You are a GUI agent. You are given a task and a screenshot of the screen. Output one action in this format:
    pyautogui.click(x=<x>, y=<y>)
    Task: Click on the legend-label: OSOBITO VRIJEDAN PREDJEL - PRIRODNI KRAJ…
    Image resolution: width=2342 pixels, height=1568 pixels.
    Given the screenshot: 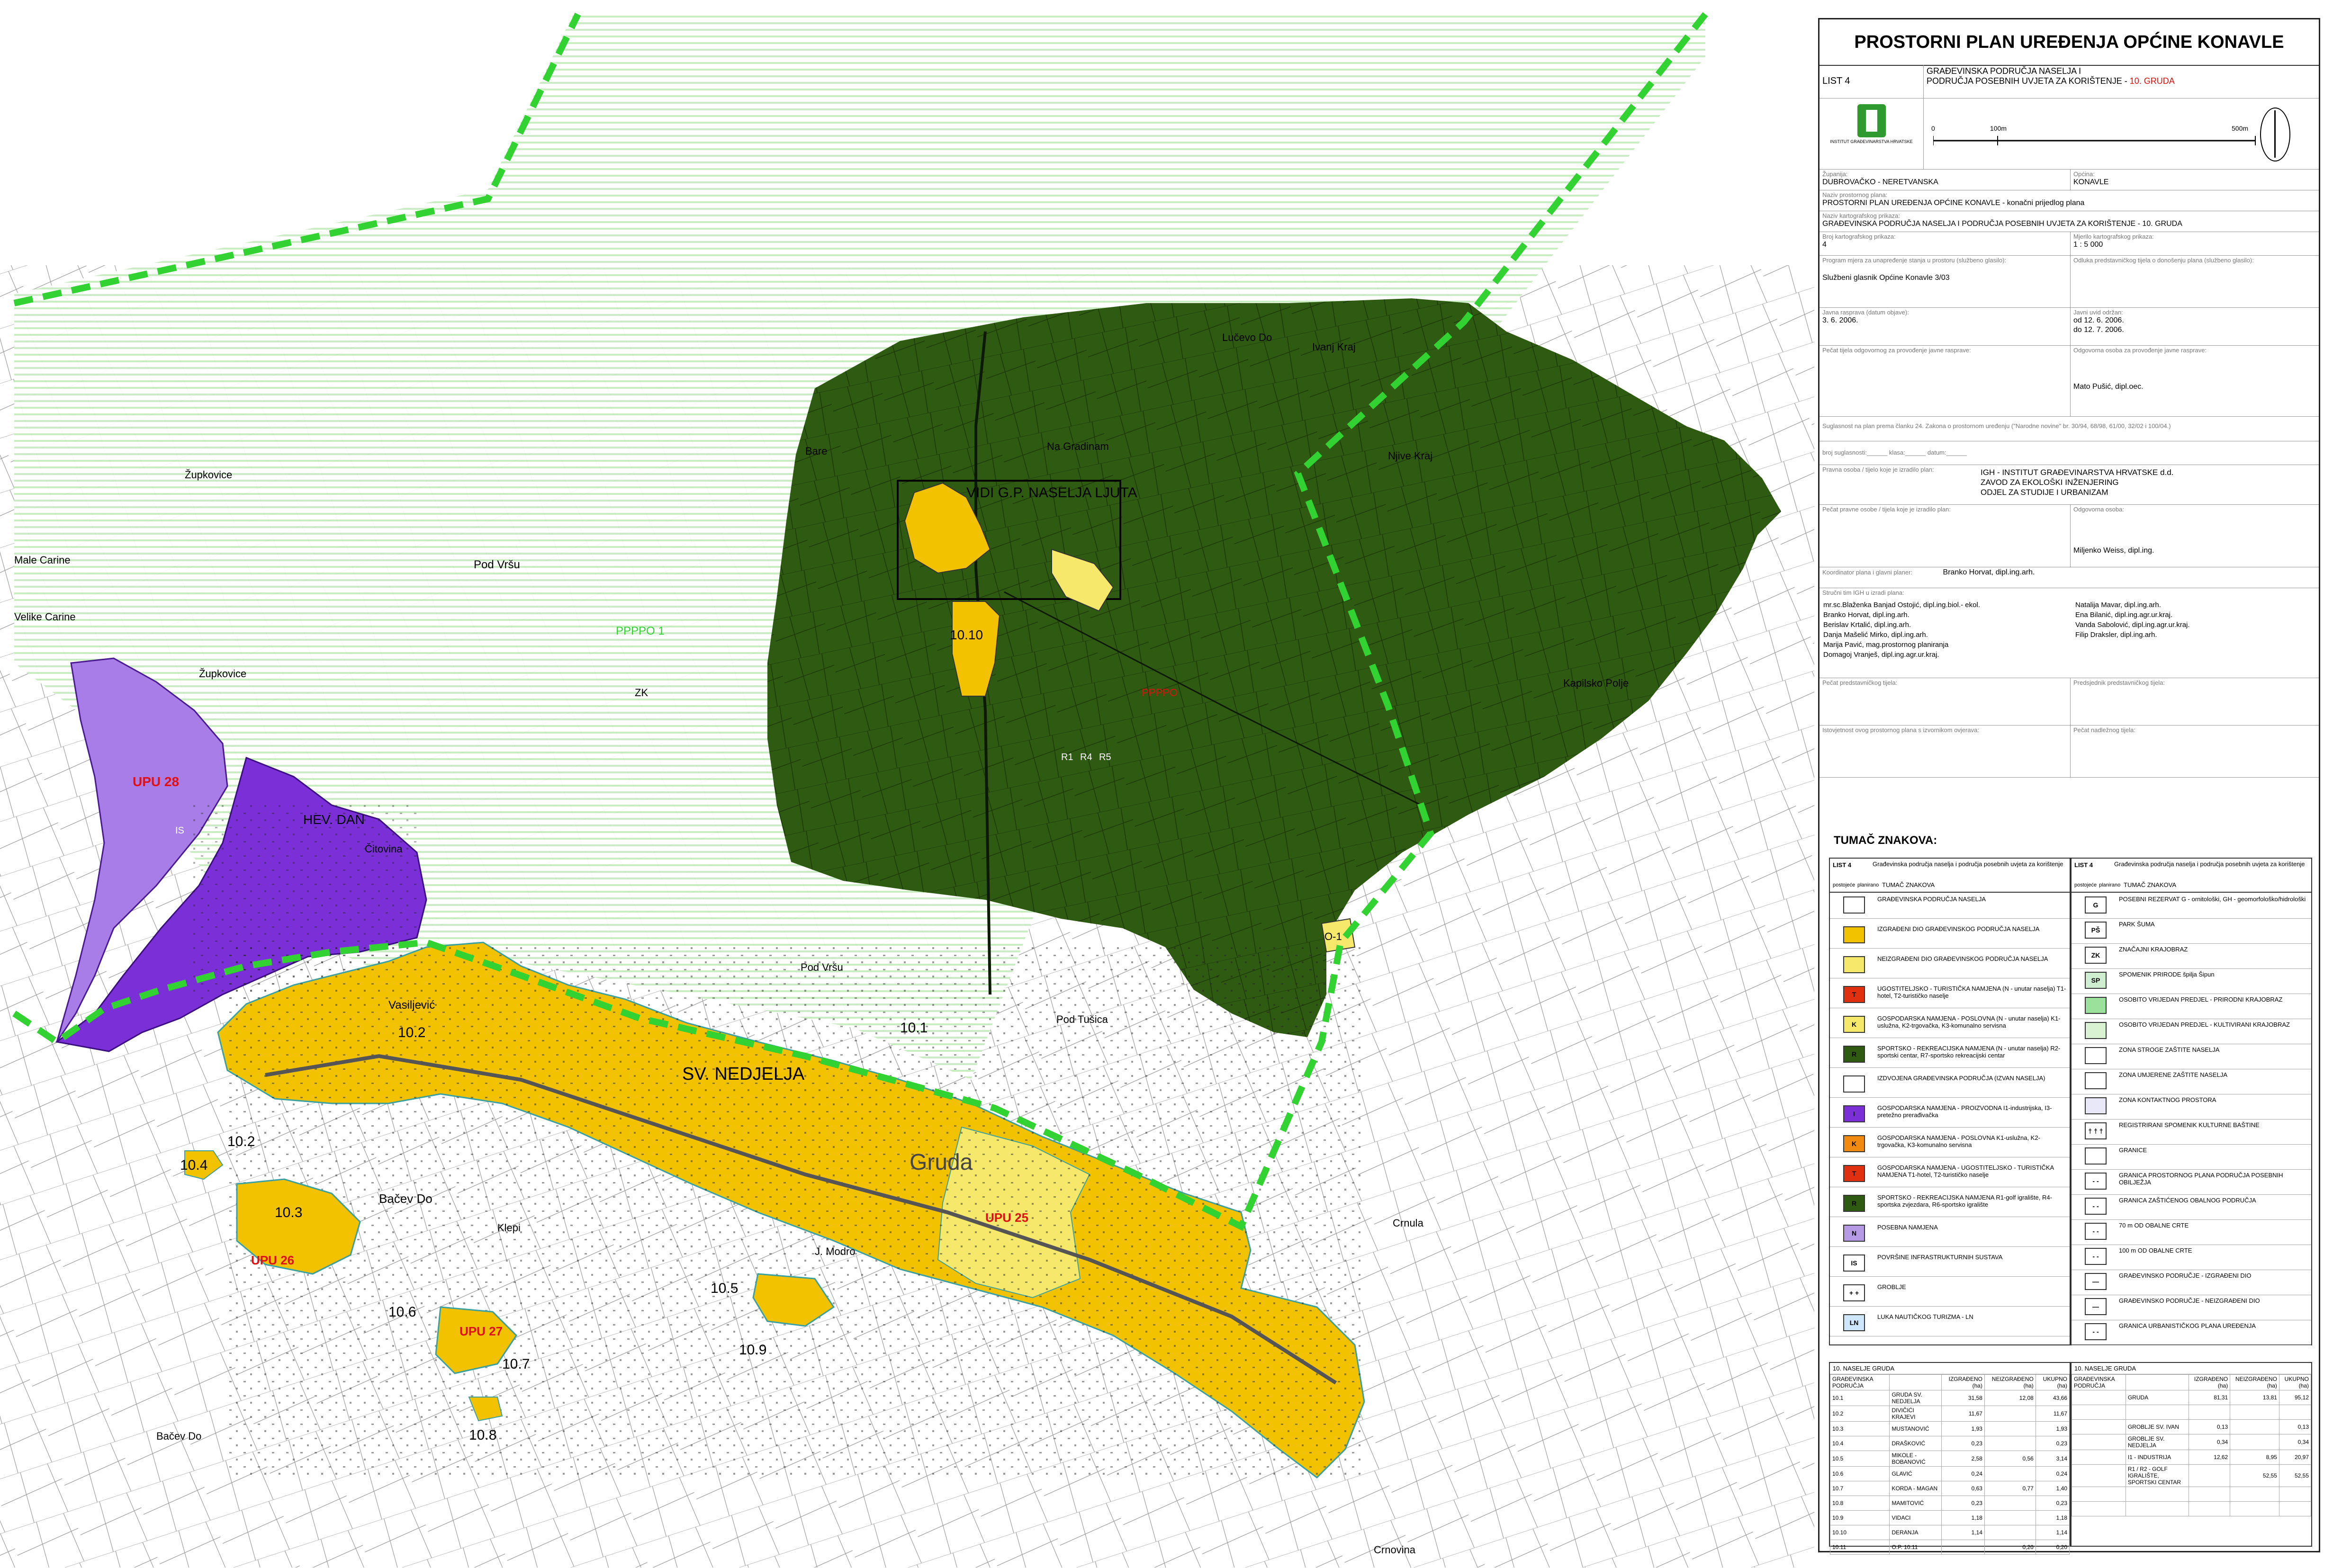 What is the action you would take?
    pyautogui.click(x=2201, y=999)
    